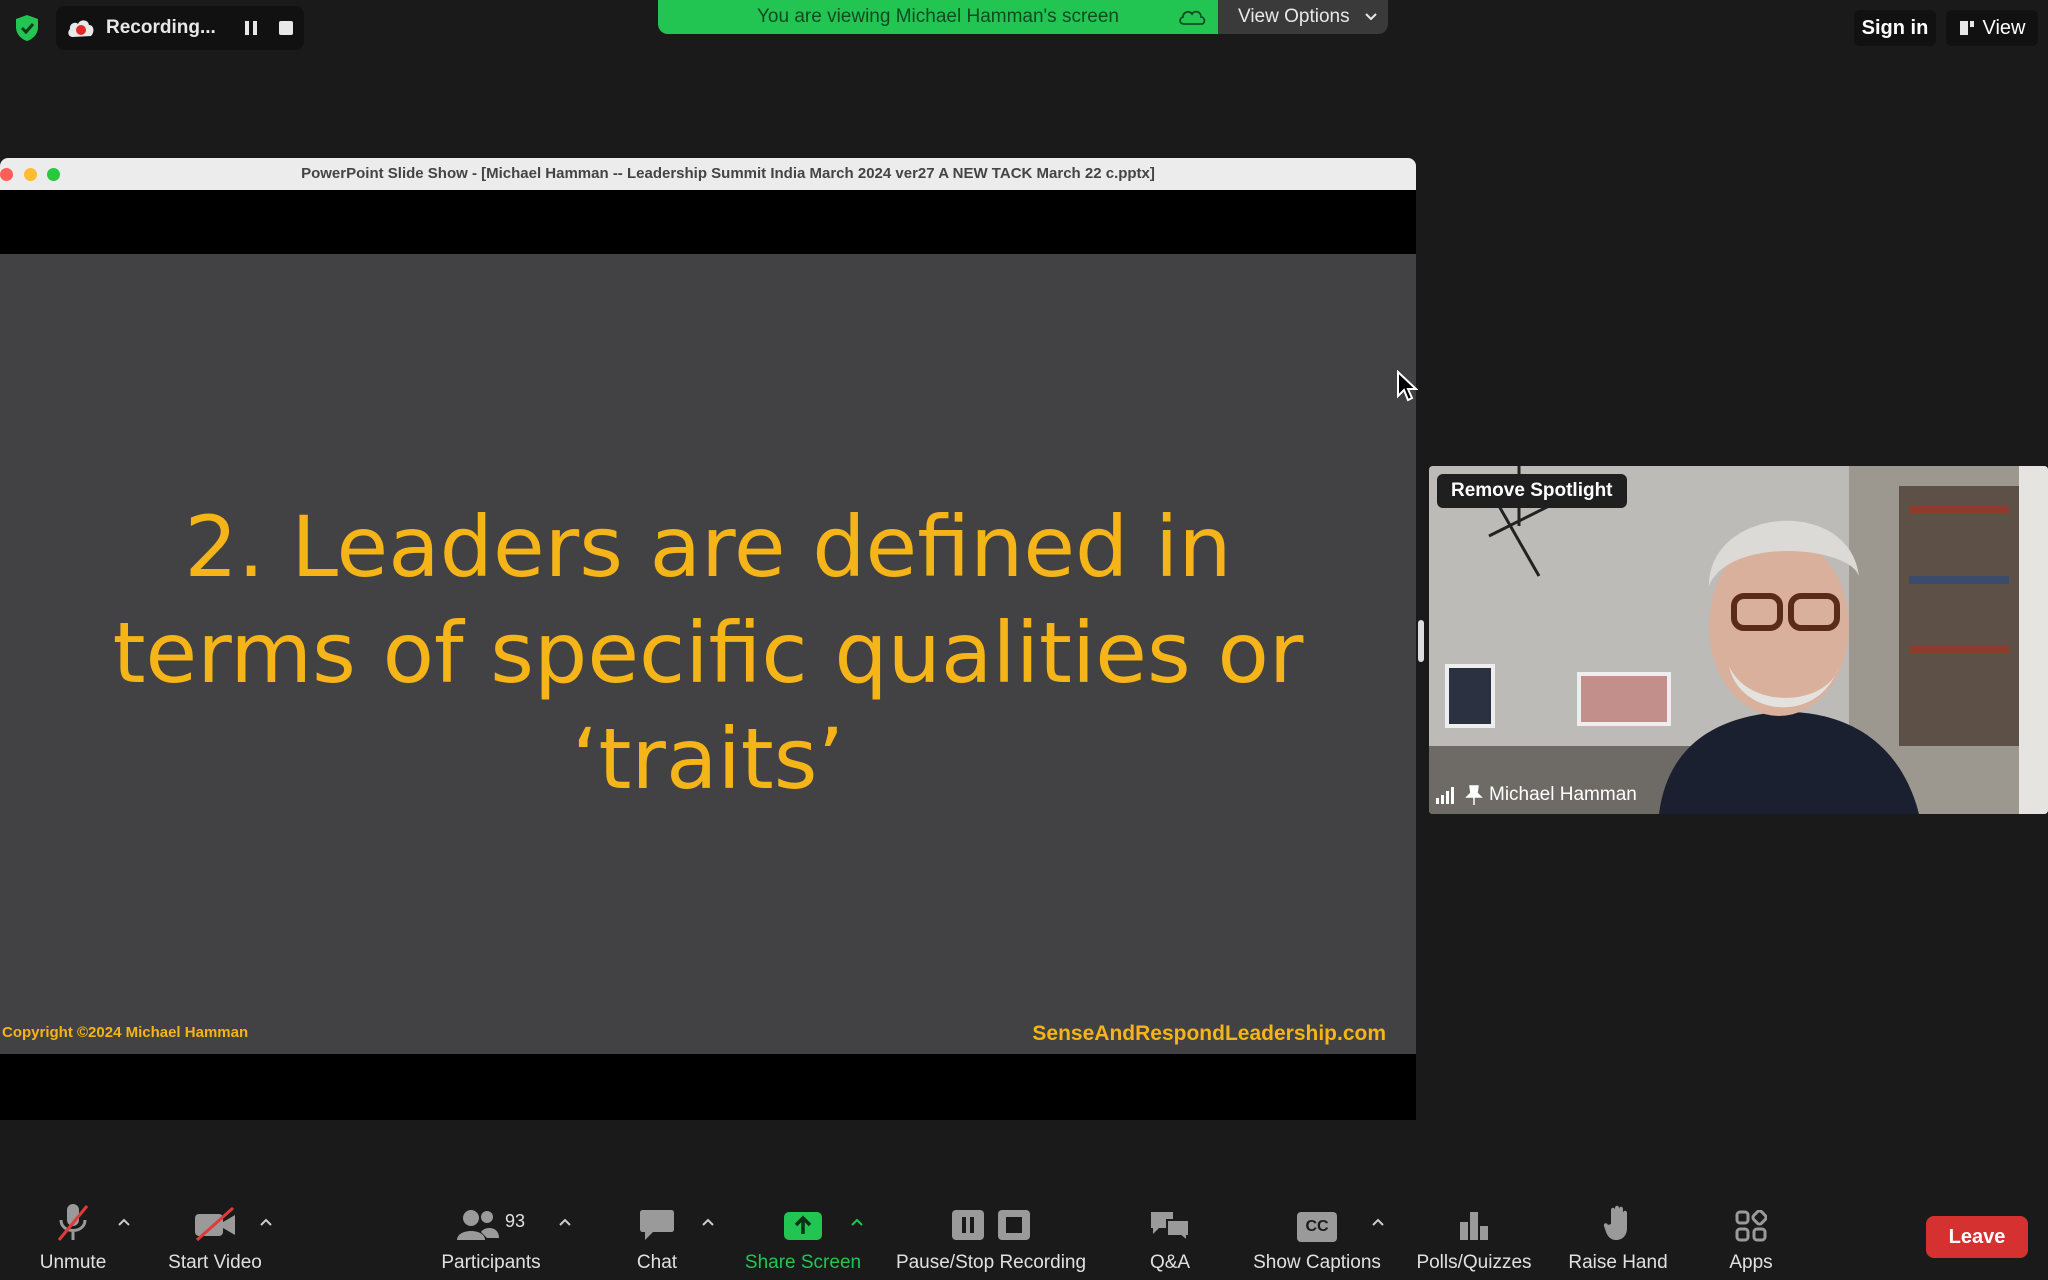  I want to click on start-video-label: Start Video, so click(215, 1262).